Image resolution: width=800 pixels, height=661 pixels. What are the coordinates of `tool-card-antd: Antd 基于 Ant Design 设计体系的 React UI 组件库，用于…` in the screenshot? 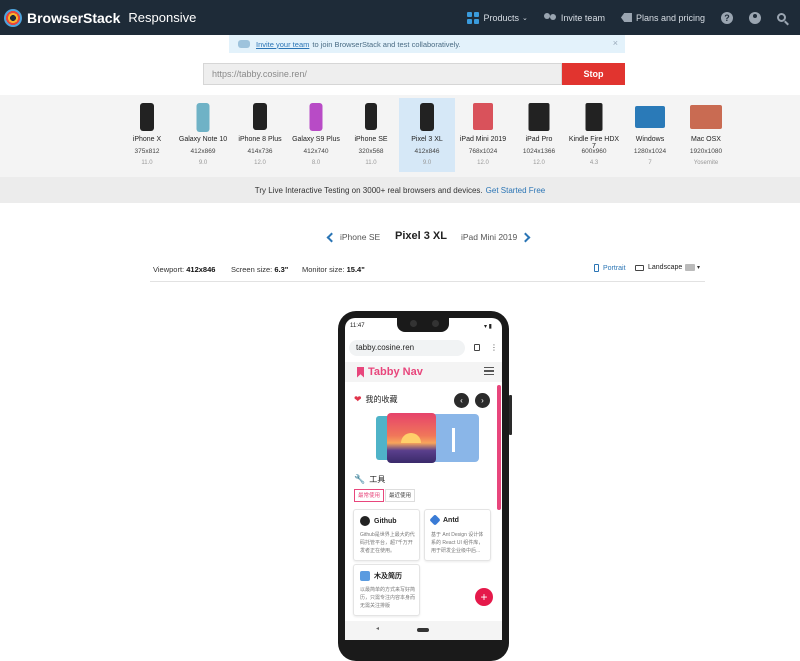 It's located at (457, 535).